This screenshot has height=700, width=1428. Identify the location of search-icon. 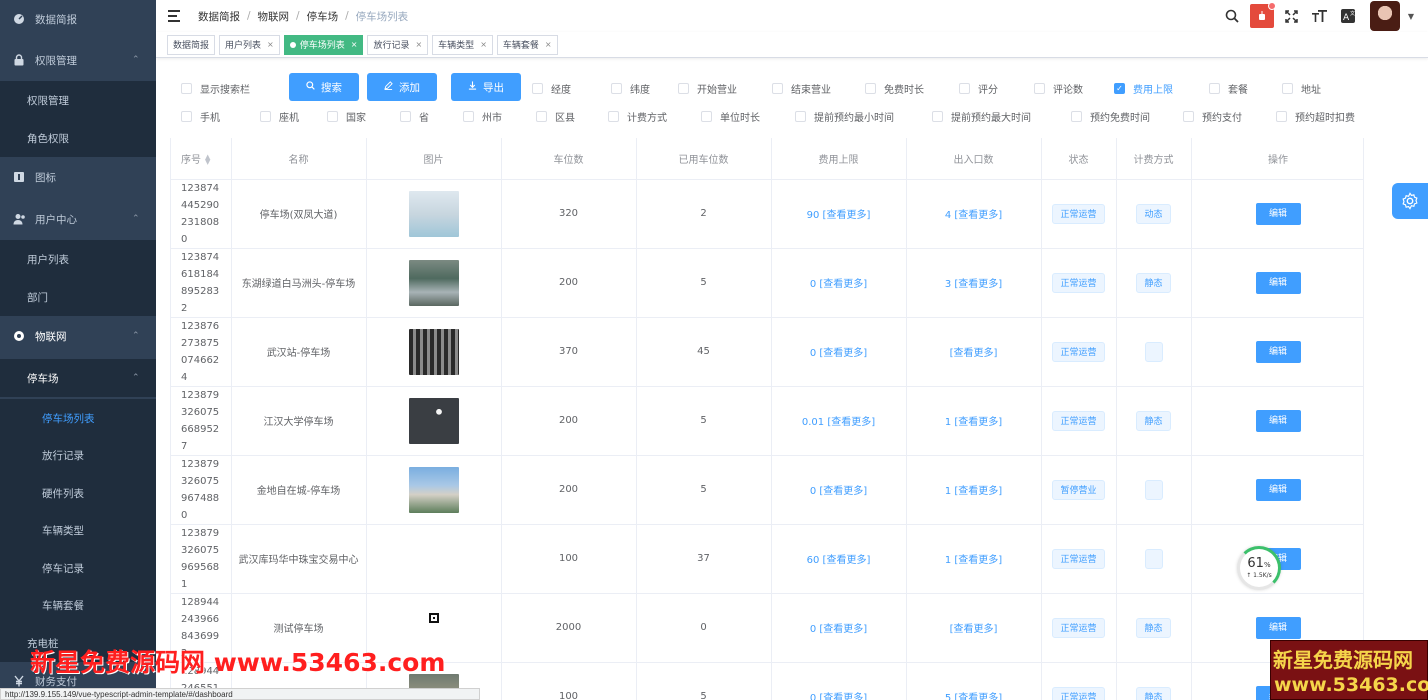
(1232, 16).